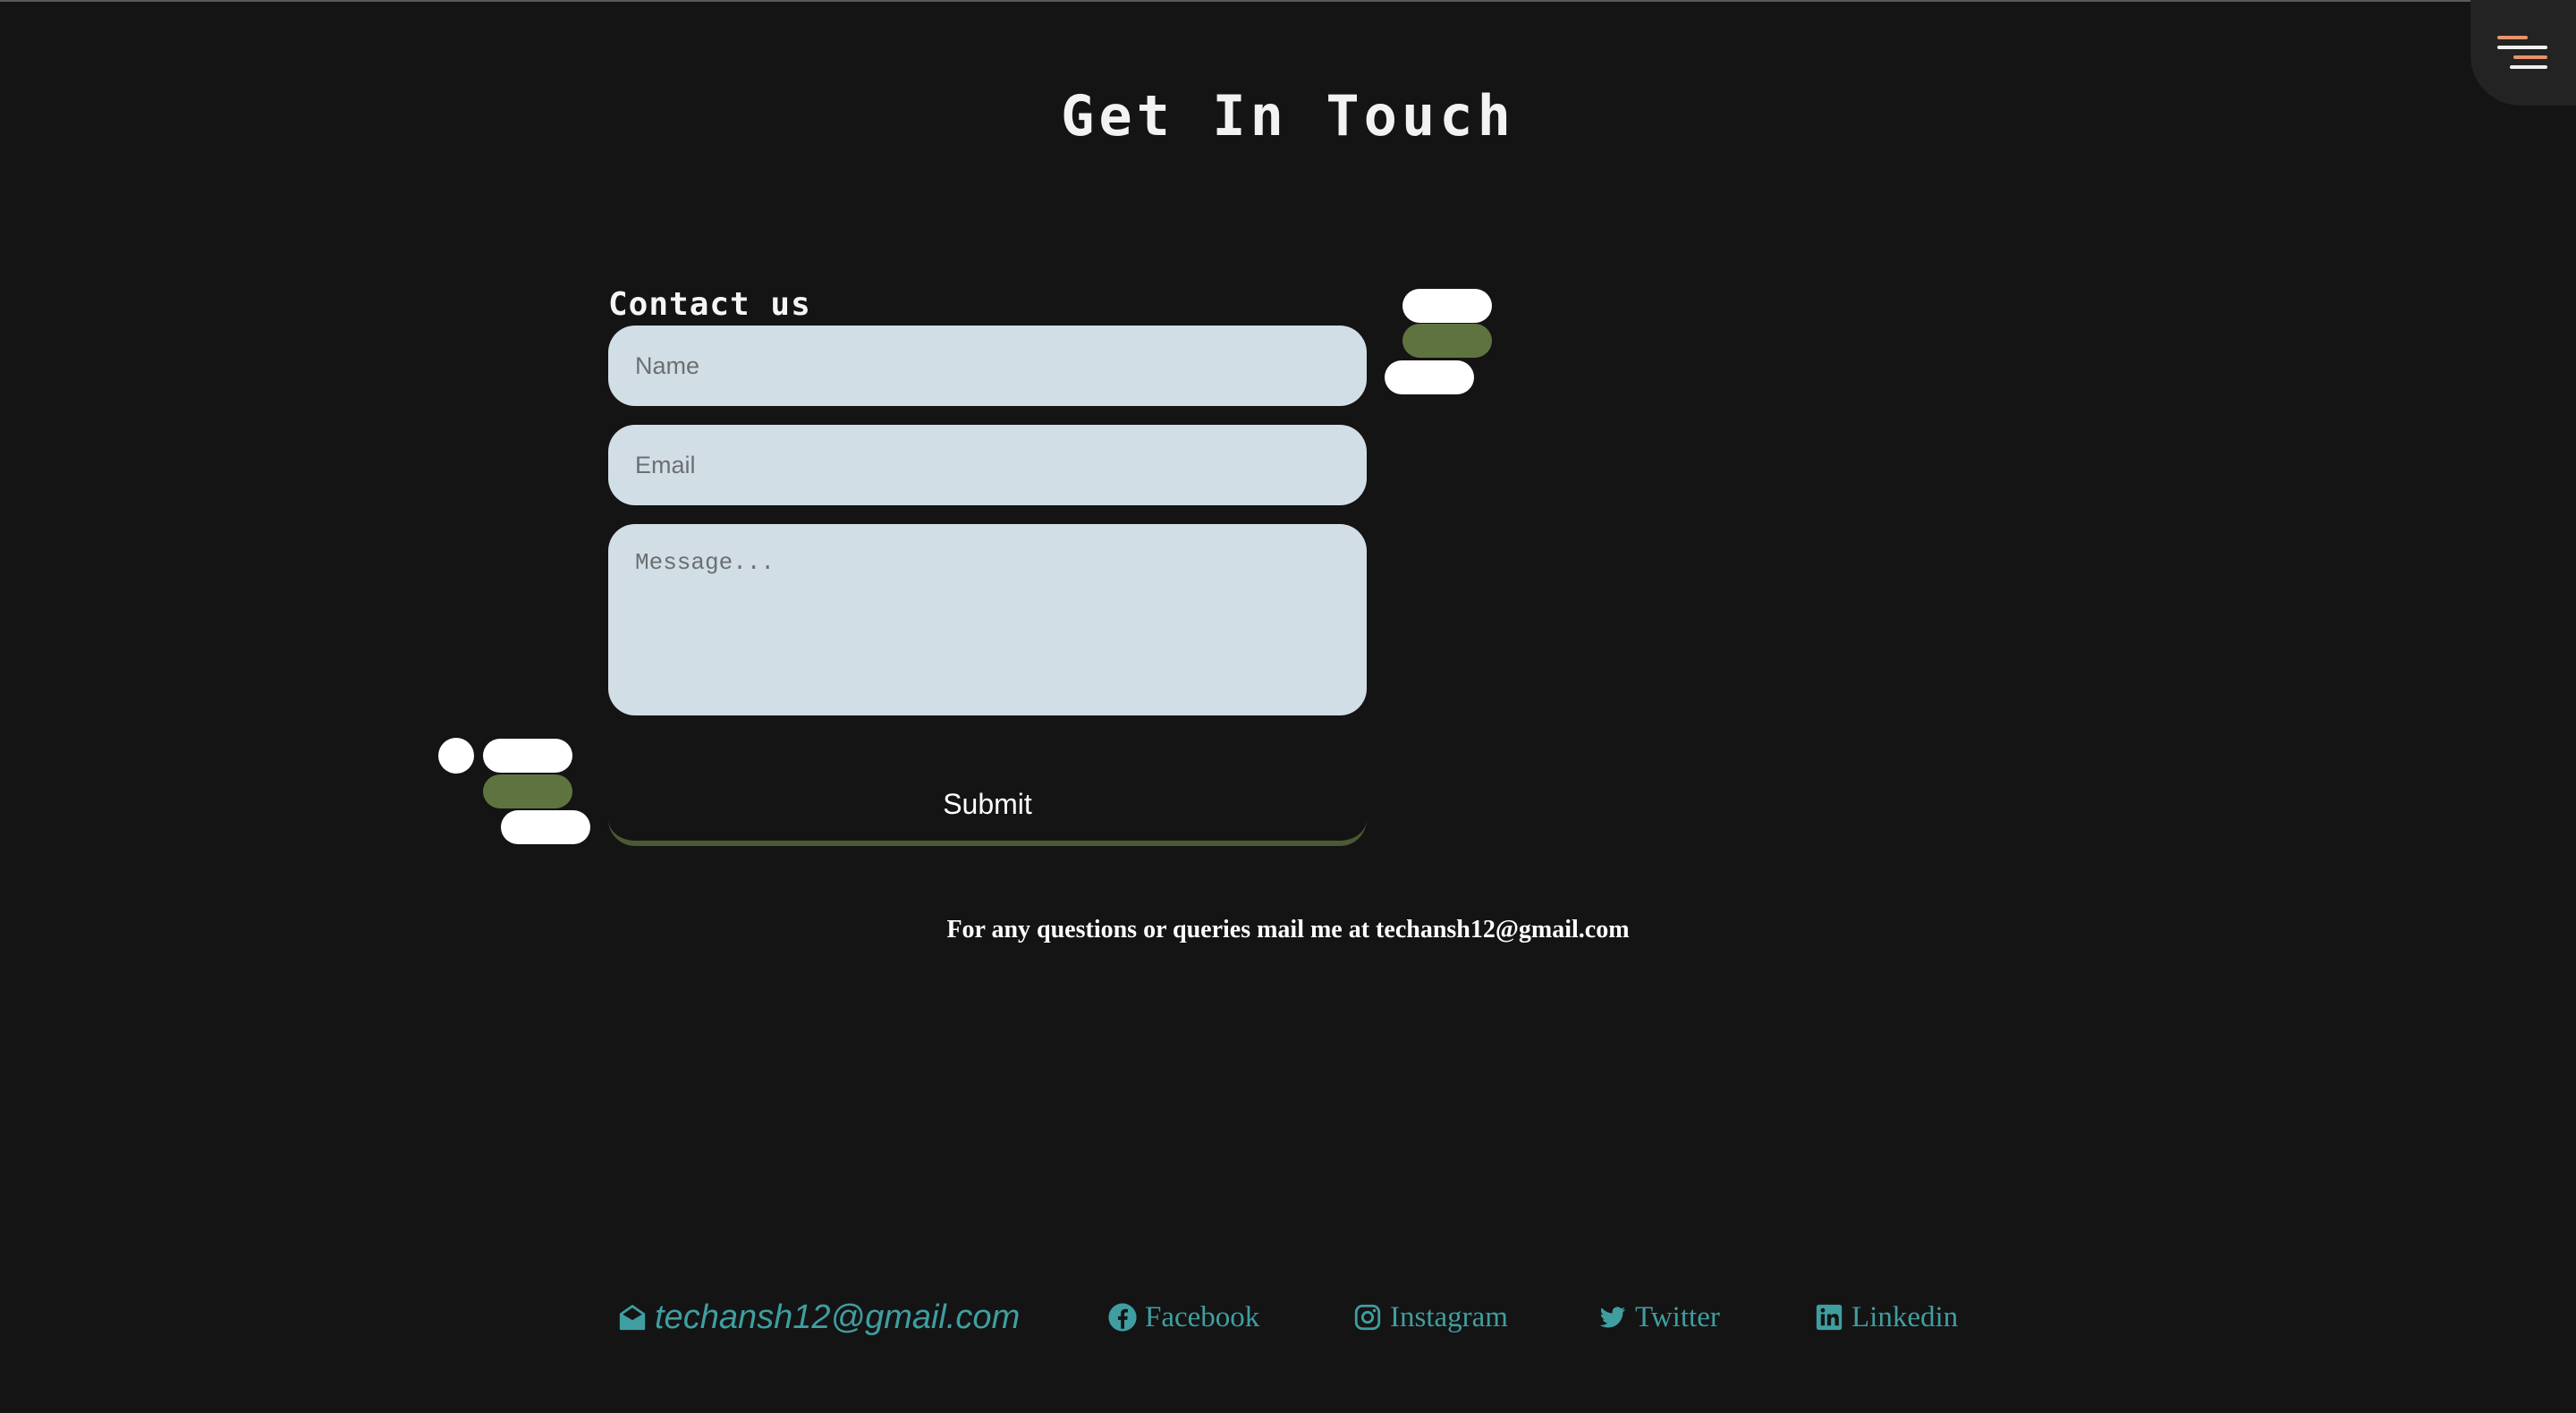  I want to click on footer-link-twitter: Twitter, so click(1658, 1317).